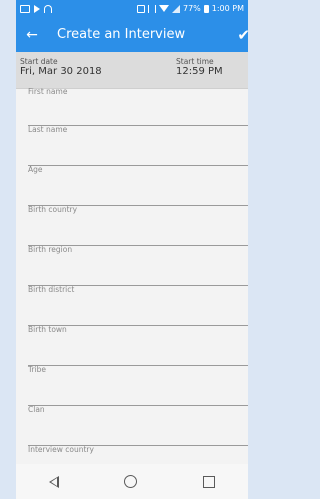 This screenshot has width=320, height=499. I want to click on status-bar: 77% 1:00 PM, so click(132, 8).